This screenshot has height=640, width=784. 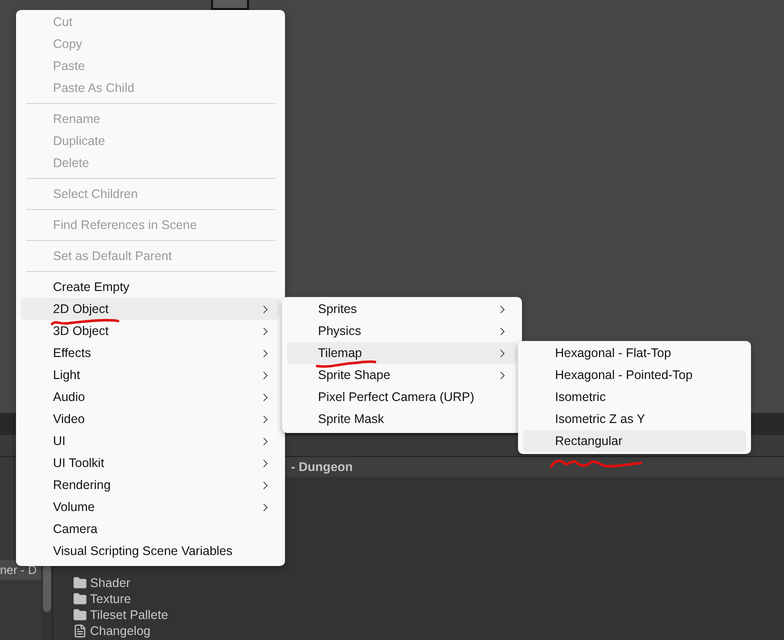 What do you see at coordinates (402, 353) in the screenshot?
I see `menu-item: Tilemap` at bounding box center [402, 353].